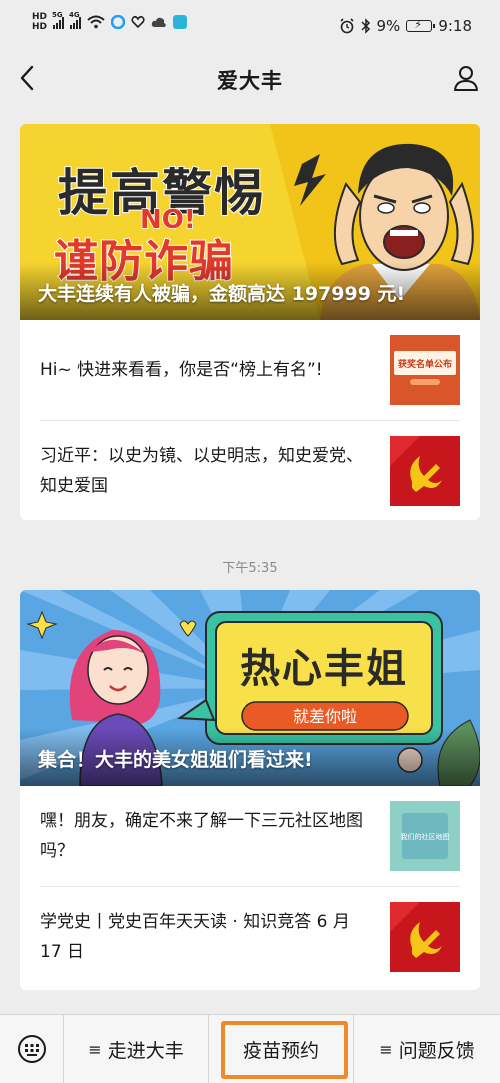 The image size is (500, 1083). What do you see at coordinates (425, 364) in the screenshot?
I see `svg-text: 获奖名单公布` at bounding box center [425, 364].